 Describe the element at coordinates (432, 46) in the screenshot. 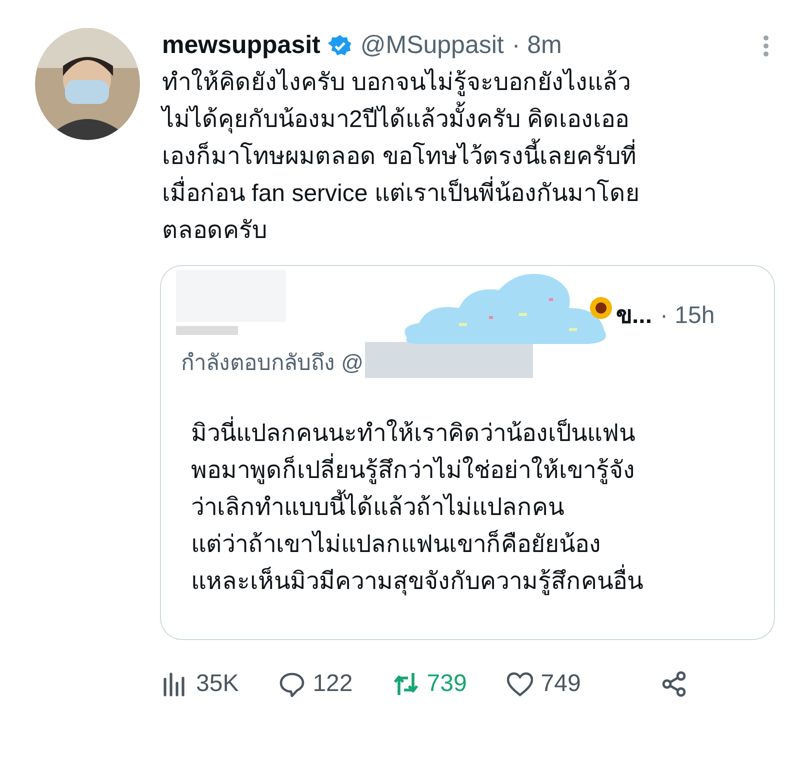

I see `user-handle: @MSuppasit` at that location.